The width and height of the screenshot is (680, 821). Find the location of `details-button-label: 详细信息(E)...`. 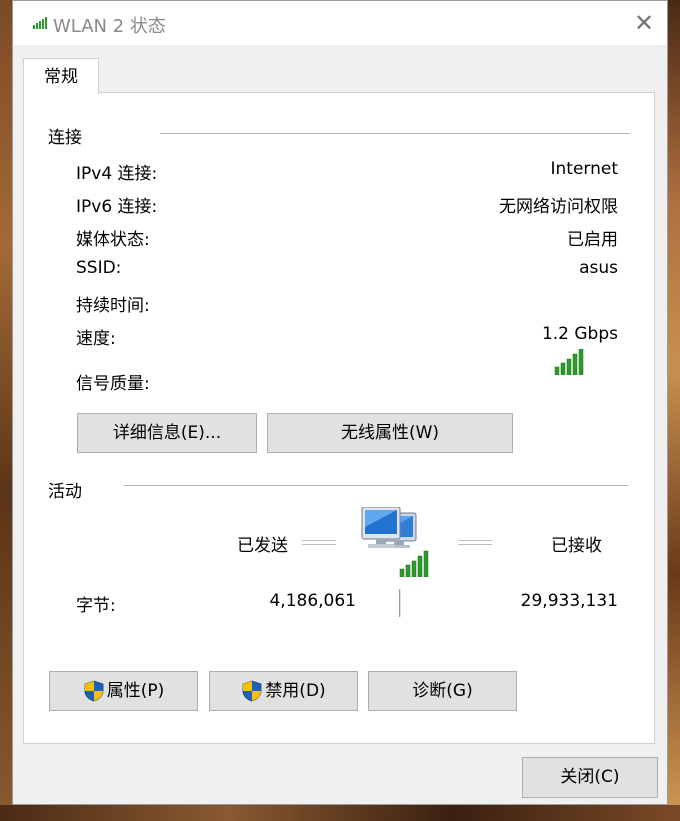

details-button-label: 详细信息(E)... is located at coordinates (167, 433).